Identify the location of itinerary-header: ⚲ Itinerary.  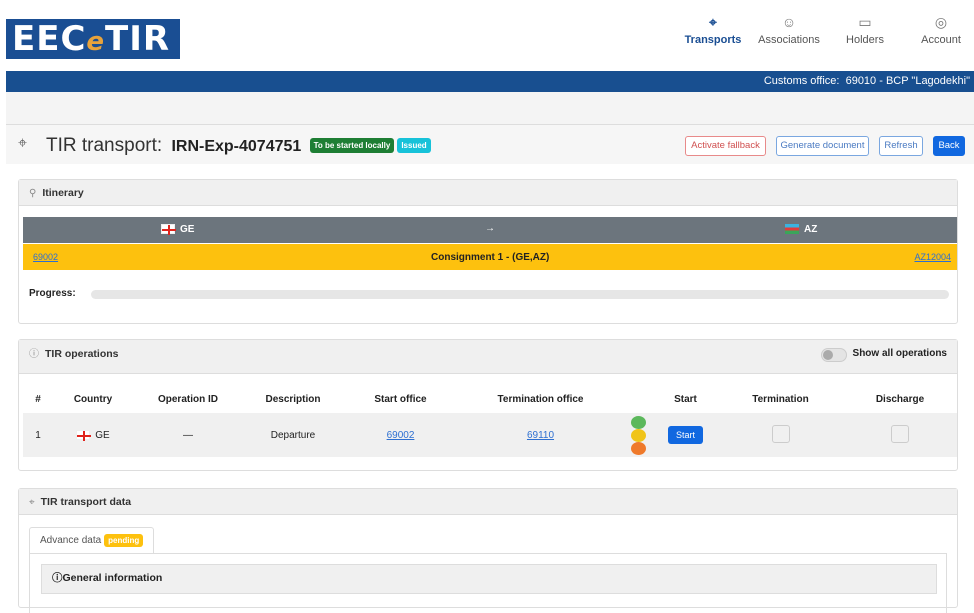
(488, 193).